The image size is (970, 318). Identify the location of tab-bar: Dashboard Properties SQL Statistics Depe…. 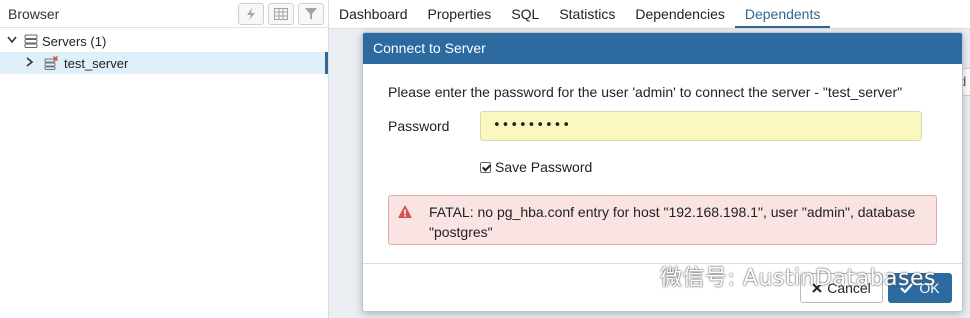
(649, 14).